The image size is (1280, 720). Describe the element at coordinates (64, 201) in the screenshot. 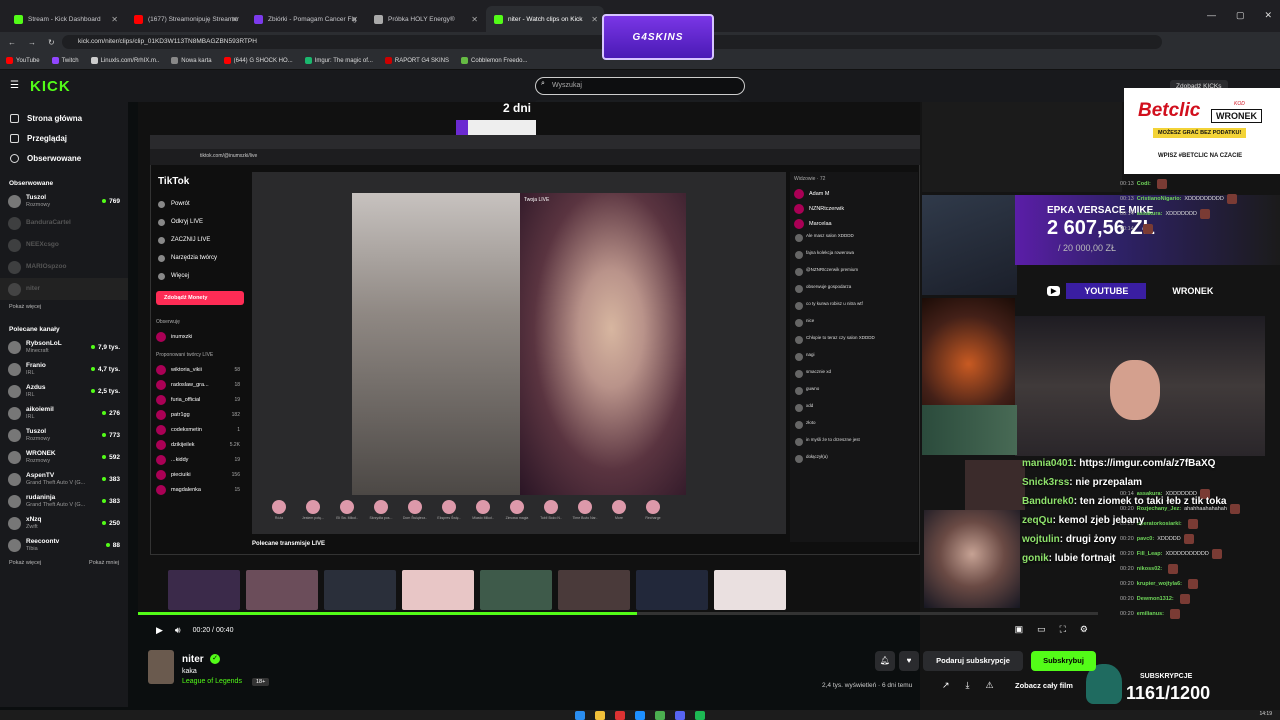

I see `followed-channel: Tuszol Rozmowy 769` at that location.